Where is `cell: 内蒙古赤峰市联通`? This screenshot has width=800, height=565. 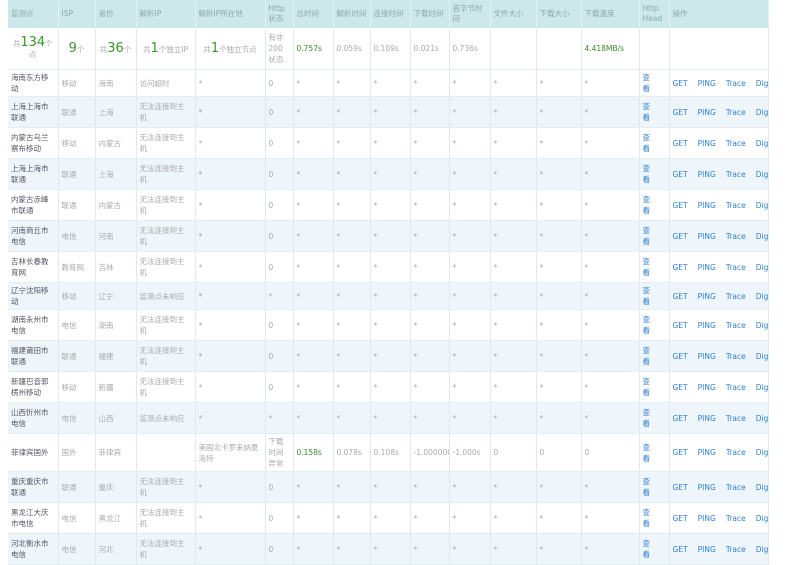
cell: 内蒙古赤峰市联通 is located at coordinates (33, 205).